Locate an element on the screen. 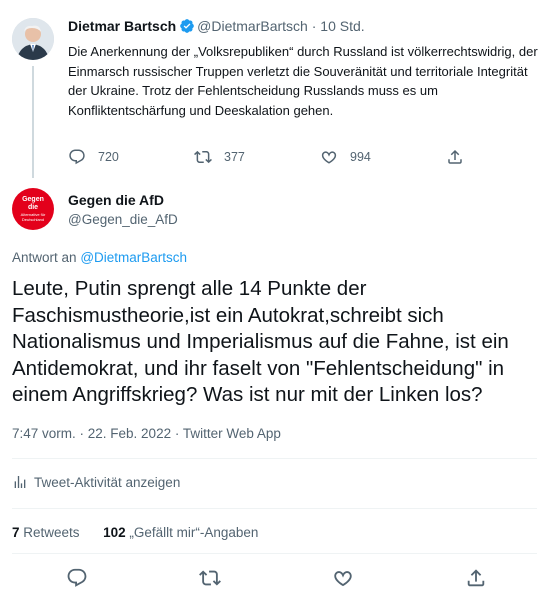 The height and width of the screenshot is (602, 549). verified-badge-icon is located at coordinates (187, 27).